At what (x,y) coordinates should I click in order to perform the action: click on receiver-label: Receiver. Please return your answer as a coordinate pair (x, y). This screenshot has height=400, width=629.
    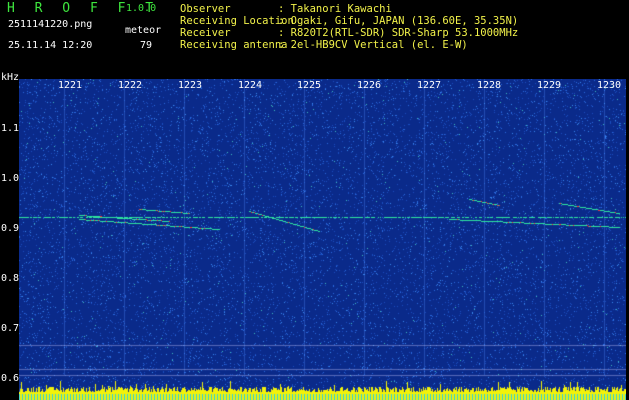
    Looking at the image, I should click on (205, 33).